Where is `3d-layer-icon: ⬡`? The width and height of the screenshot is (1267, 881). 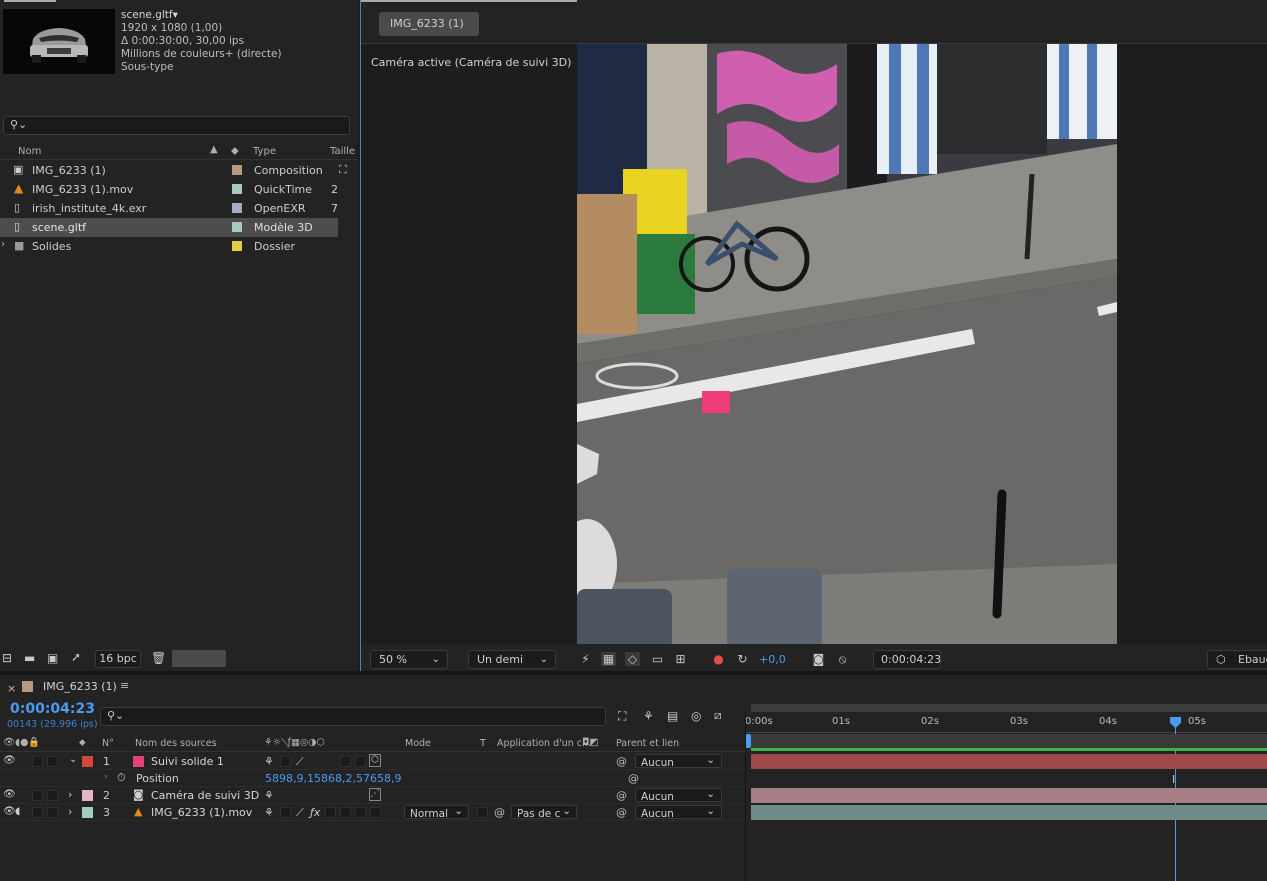
3d-layer-icon: ⬡ is located at coordinates (375, 760).